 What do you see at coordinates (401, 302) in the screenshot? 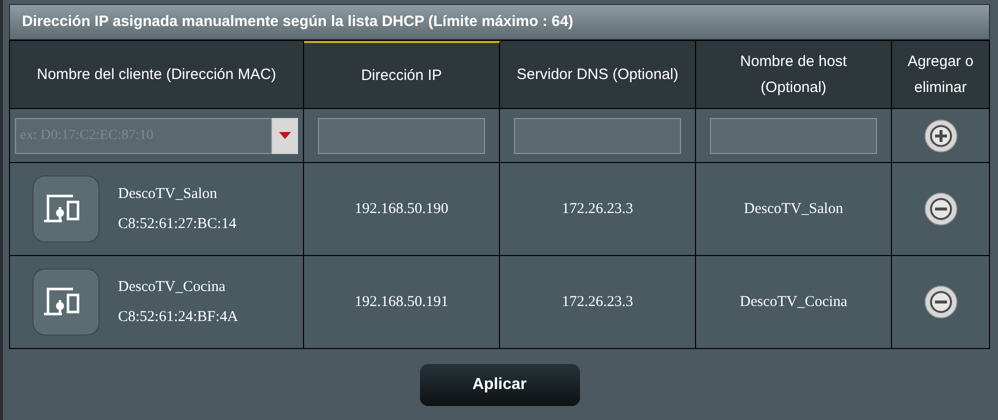
I see `ip-address: 192.168.50.191` at bounding box center [401, 302].